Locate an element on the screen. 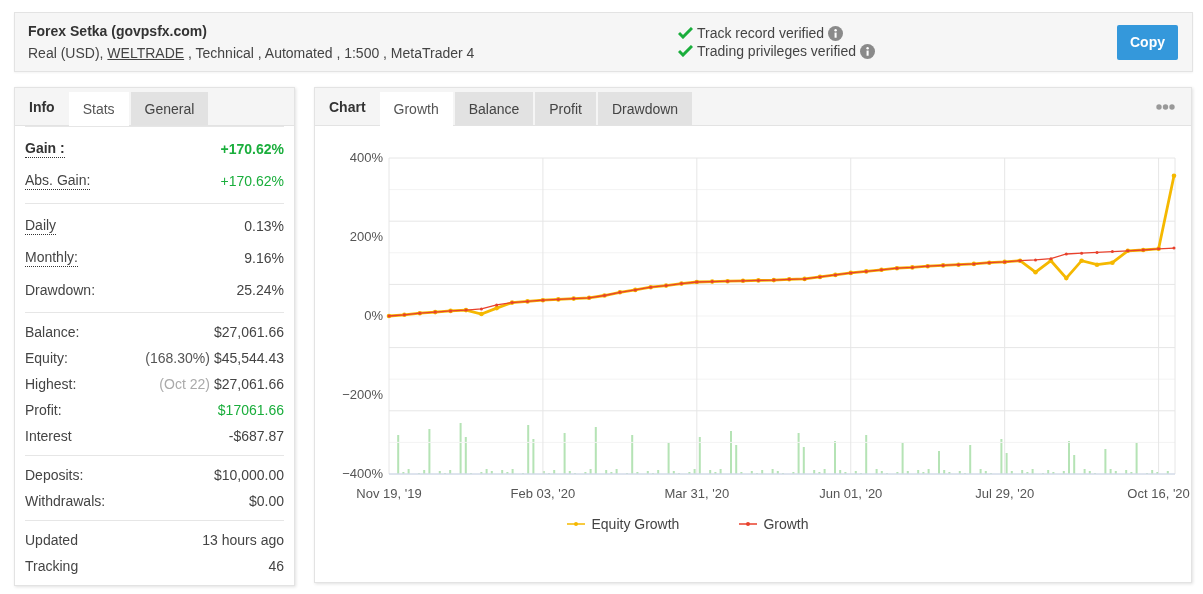 This screenshot has width=1203, height=594. stat-note: (168.30%) is located at coordinates (177, 358).